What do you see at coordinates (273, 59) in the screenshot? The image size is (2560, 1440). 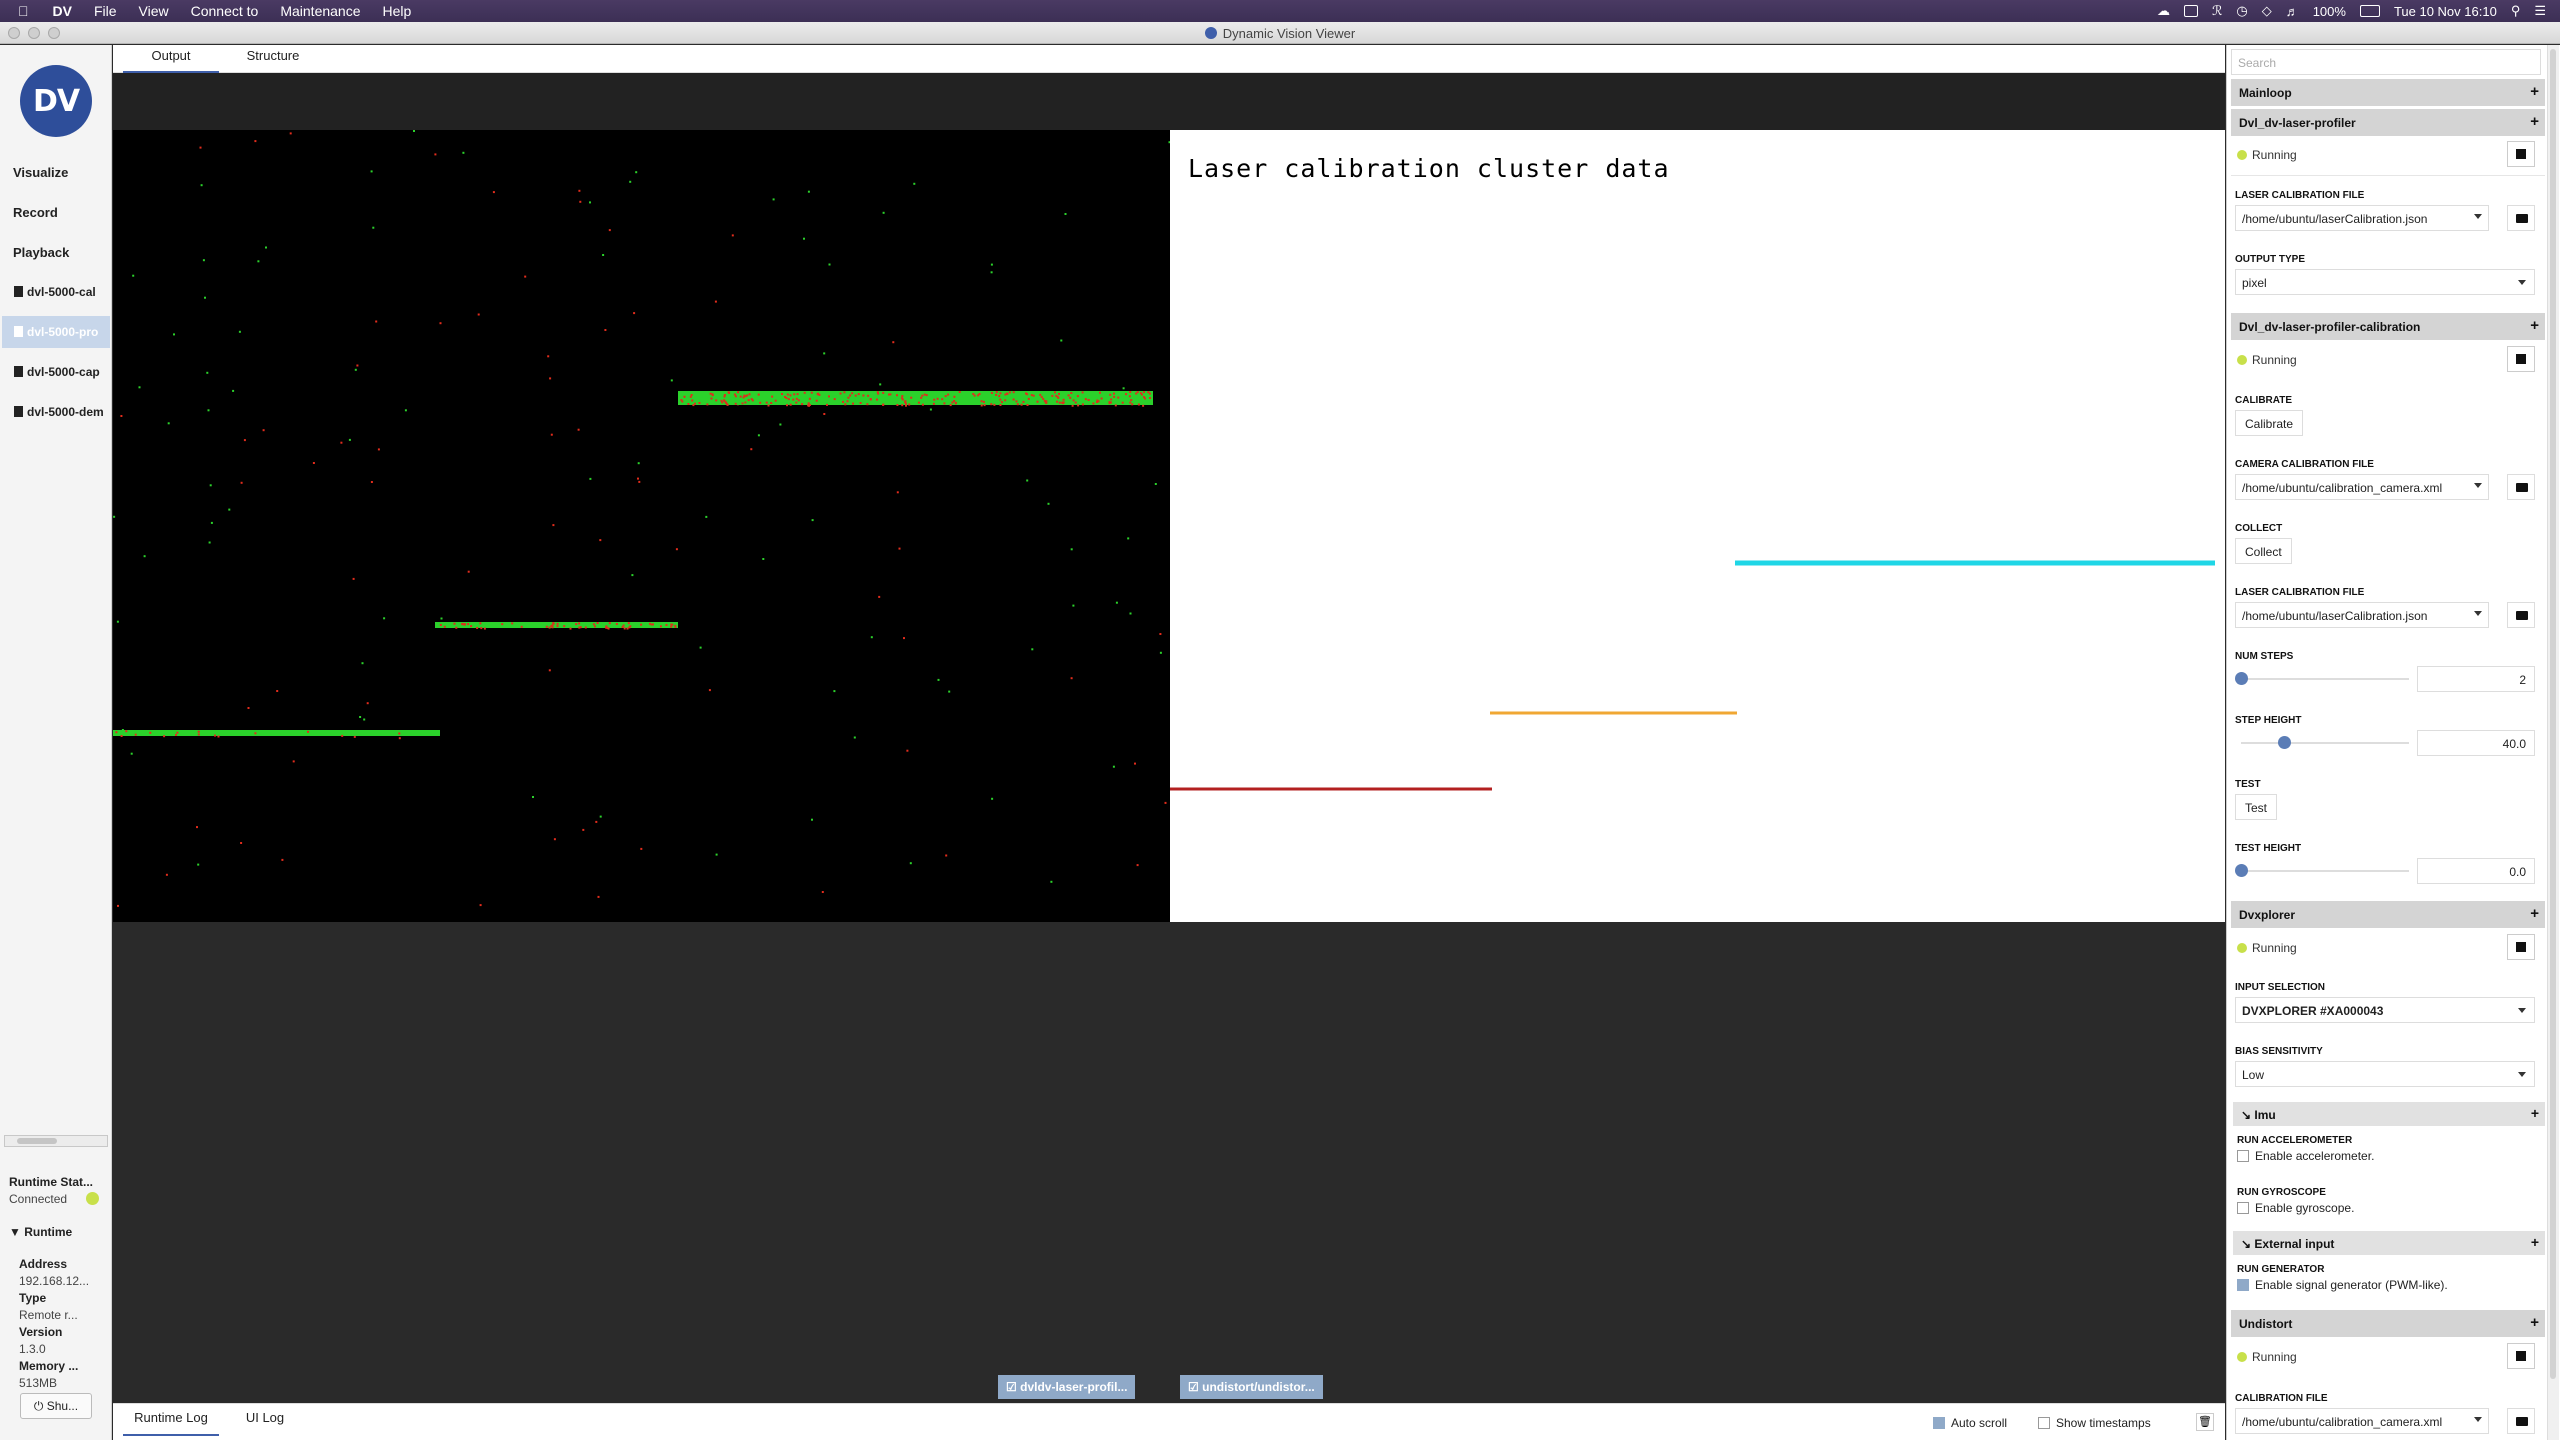 I see `tab-structure: Structure` at bounding box center [273, 59].